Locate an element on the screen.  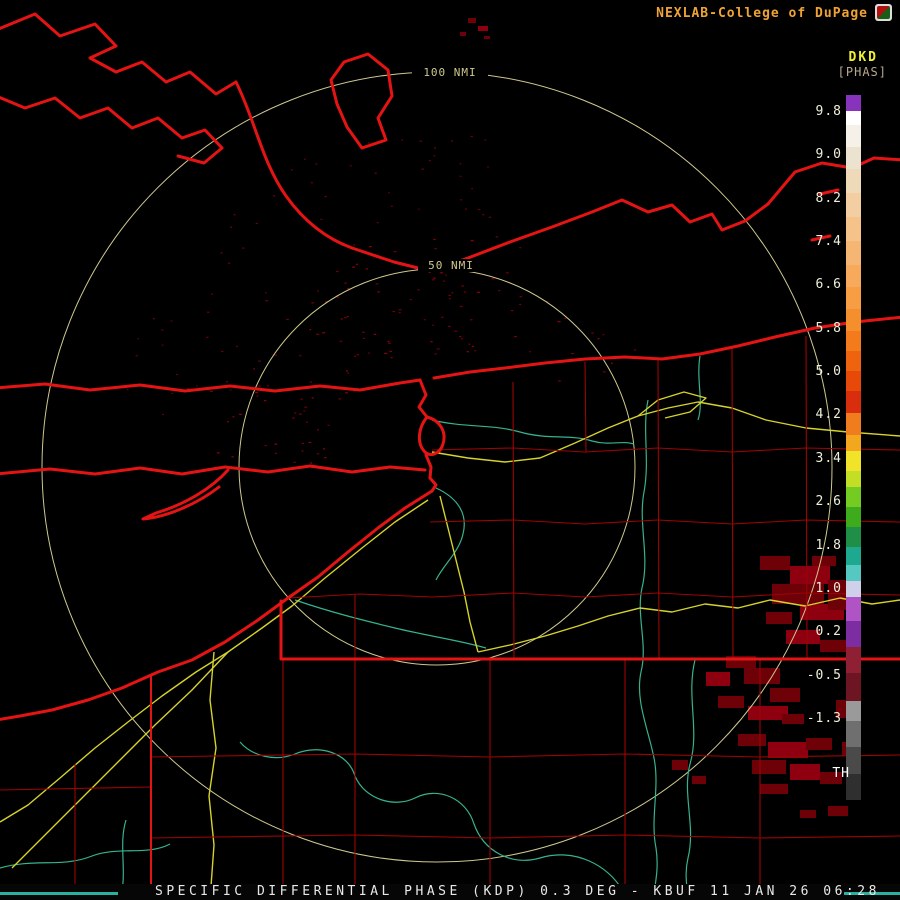
range-ring-label-50: 50 NMI is located at coordinates (451, 265).